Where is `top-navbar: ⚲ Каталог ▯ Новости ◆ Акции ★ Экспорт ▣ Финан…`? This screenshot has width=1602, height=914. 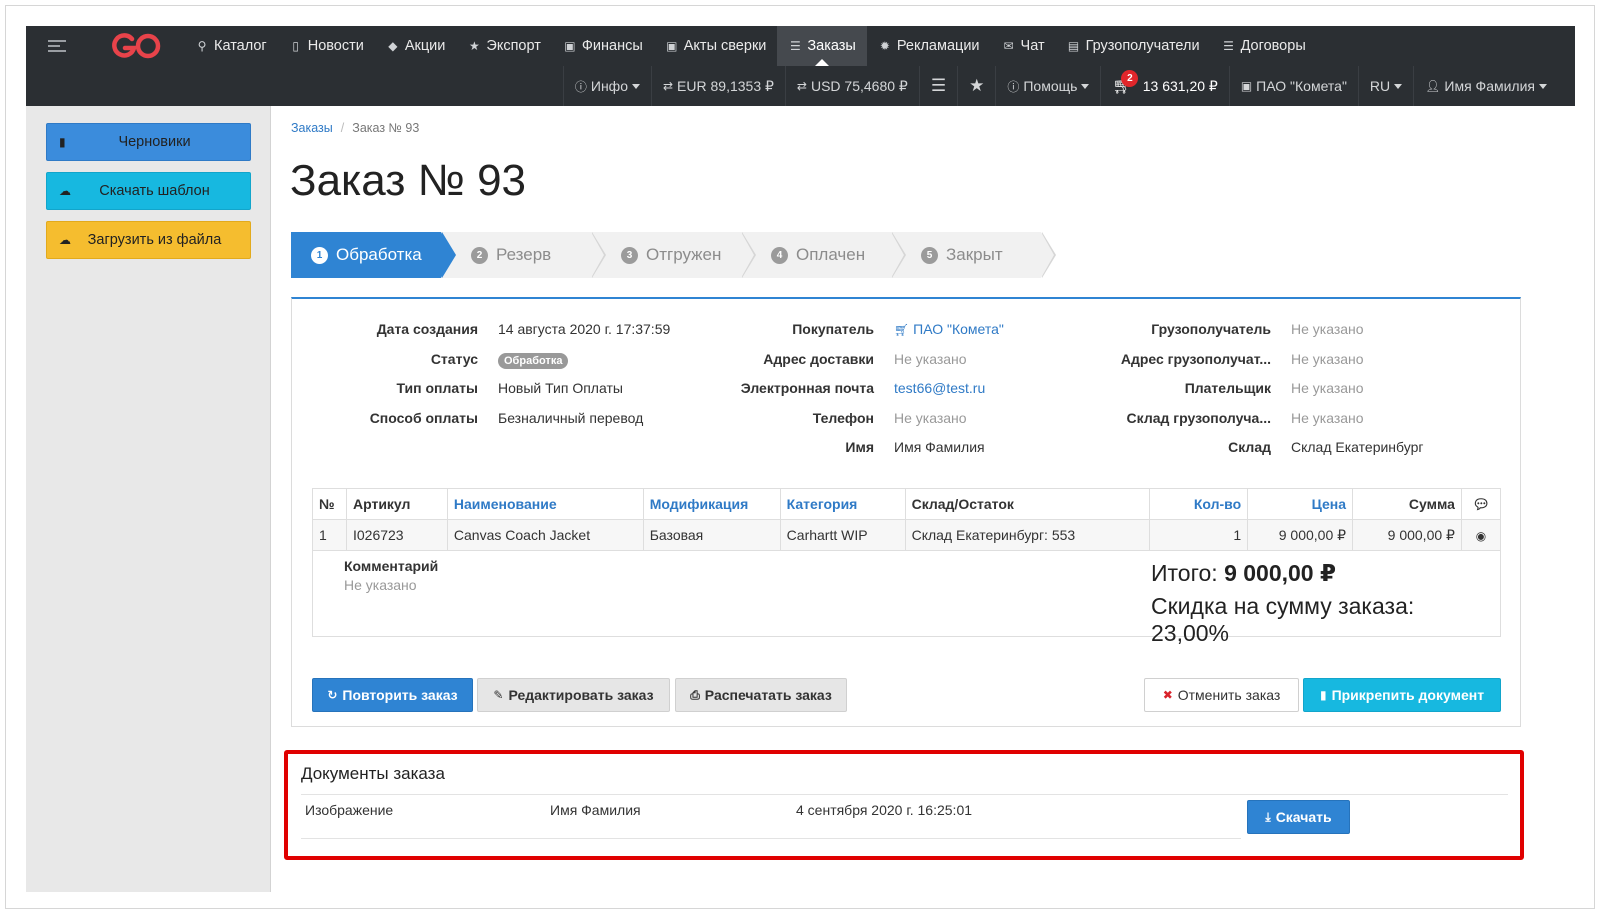 top-navbar: ⚲ Каталог ▯ Новости ◆ Акции ★ Экспорт ▣ Финан… is located at coordinates (800, 66).